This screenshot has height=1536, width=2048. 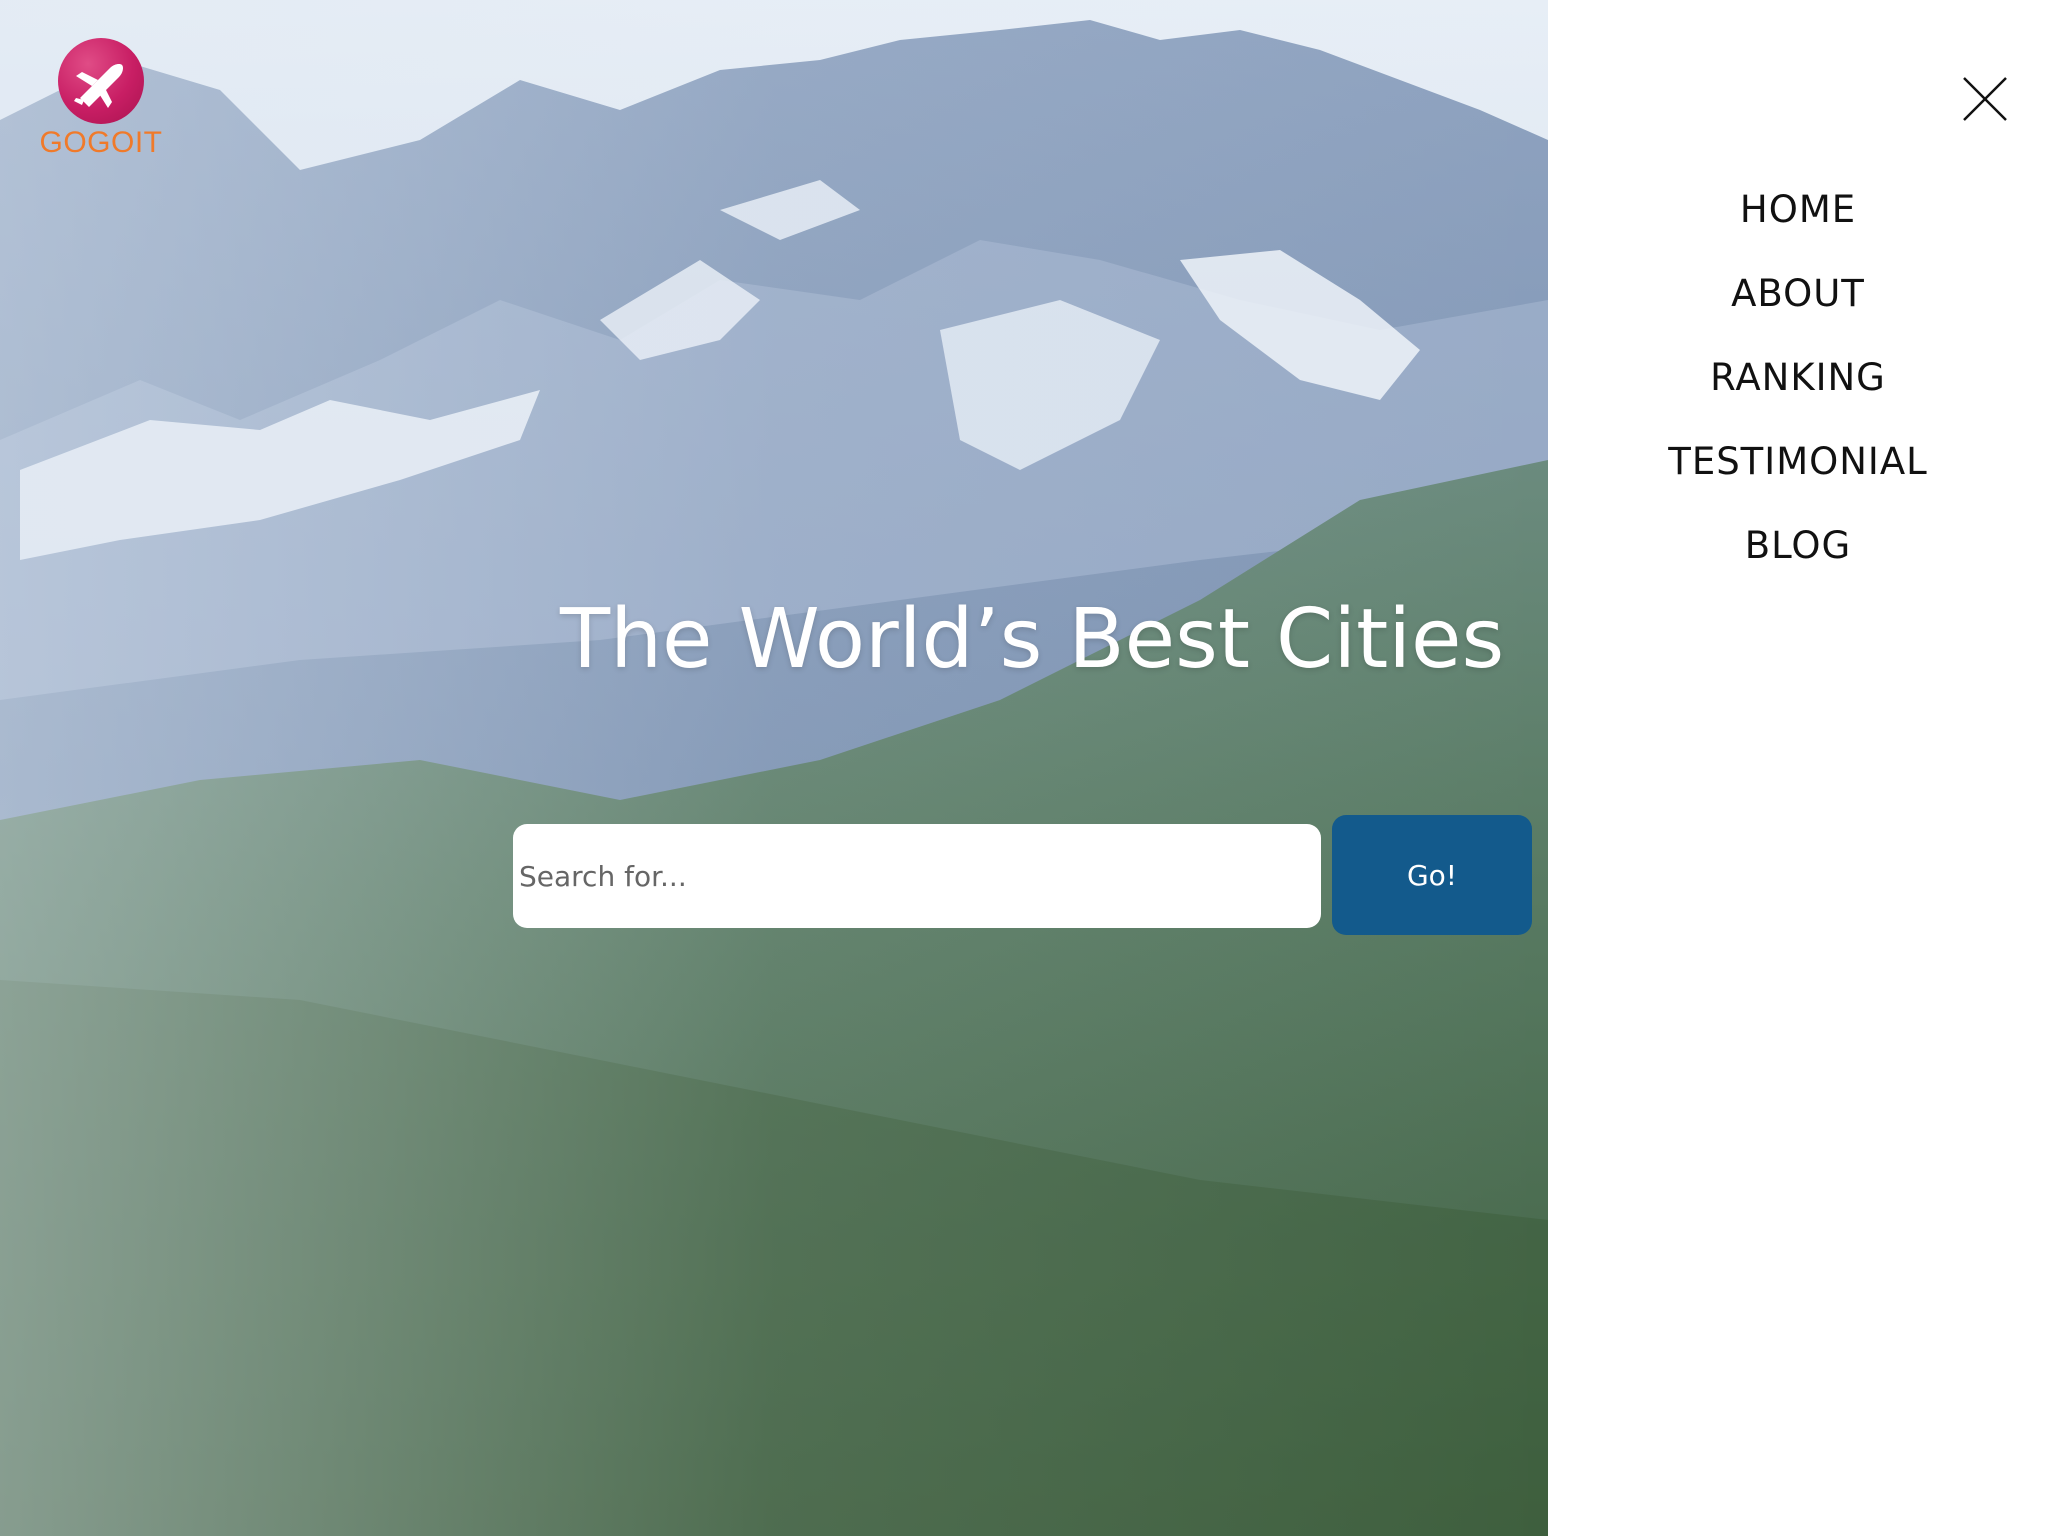 I want to click on airplane-icon, so click(x=101, y=81).